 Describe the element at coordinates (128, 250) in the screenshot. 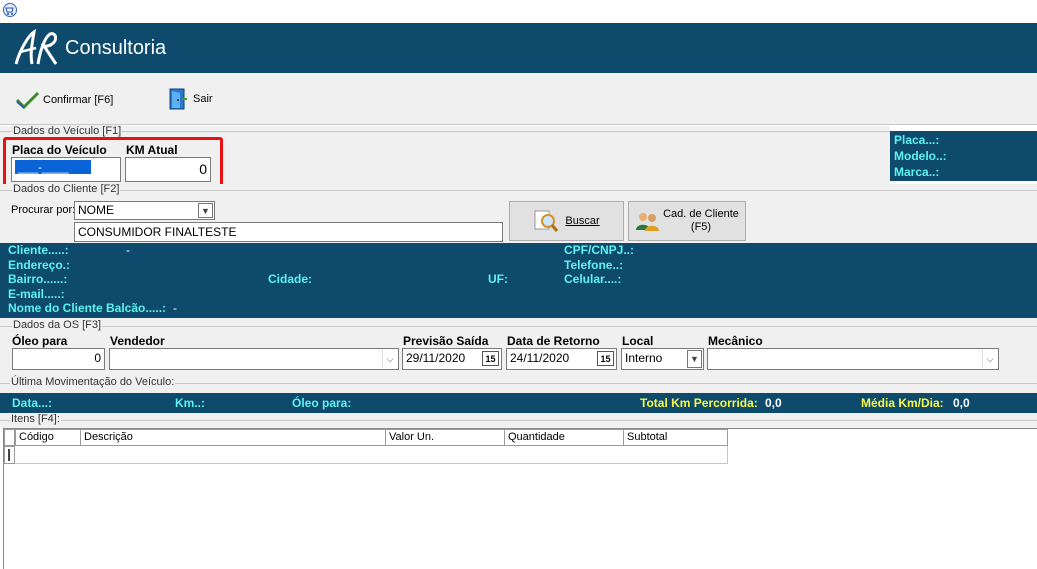

I see `cliente-value: -` at that location.